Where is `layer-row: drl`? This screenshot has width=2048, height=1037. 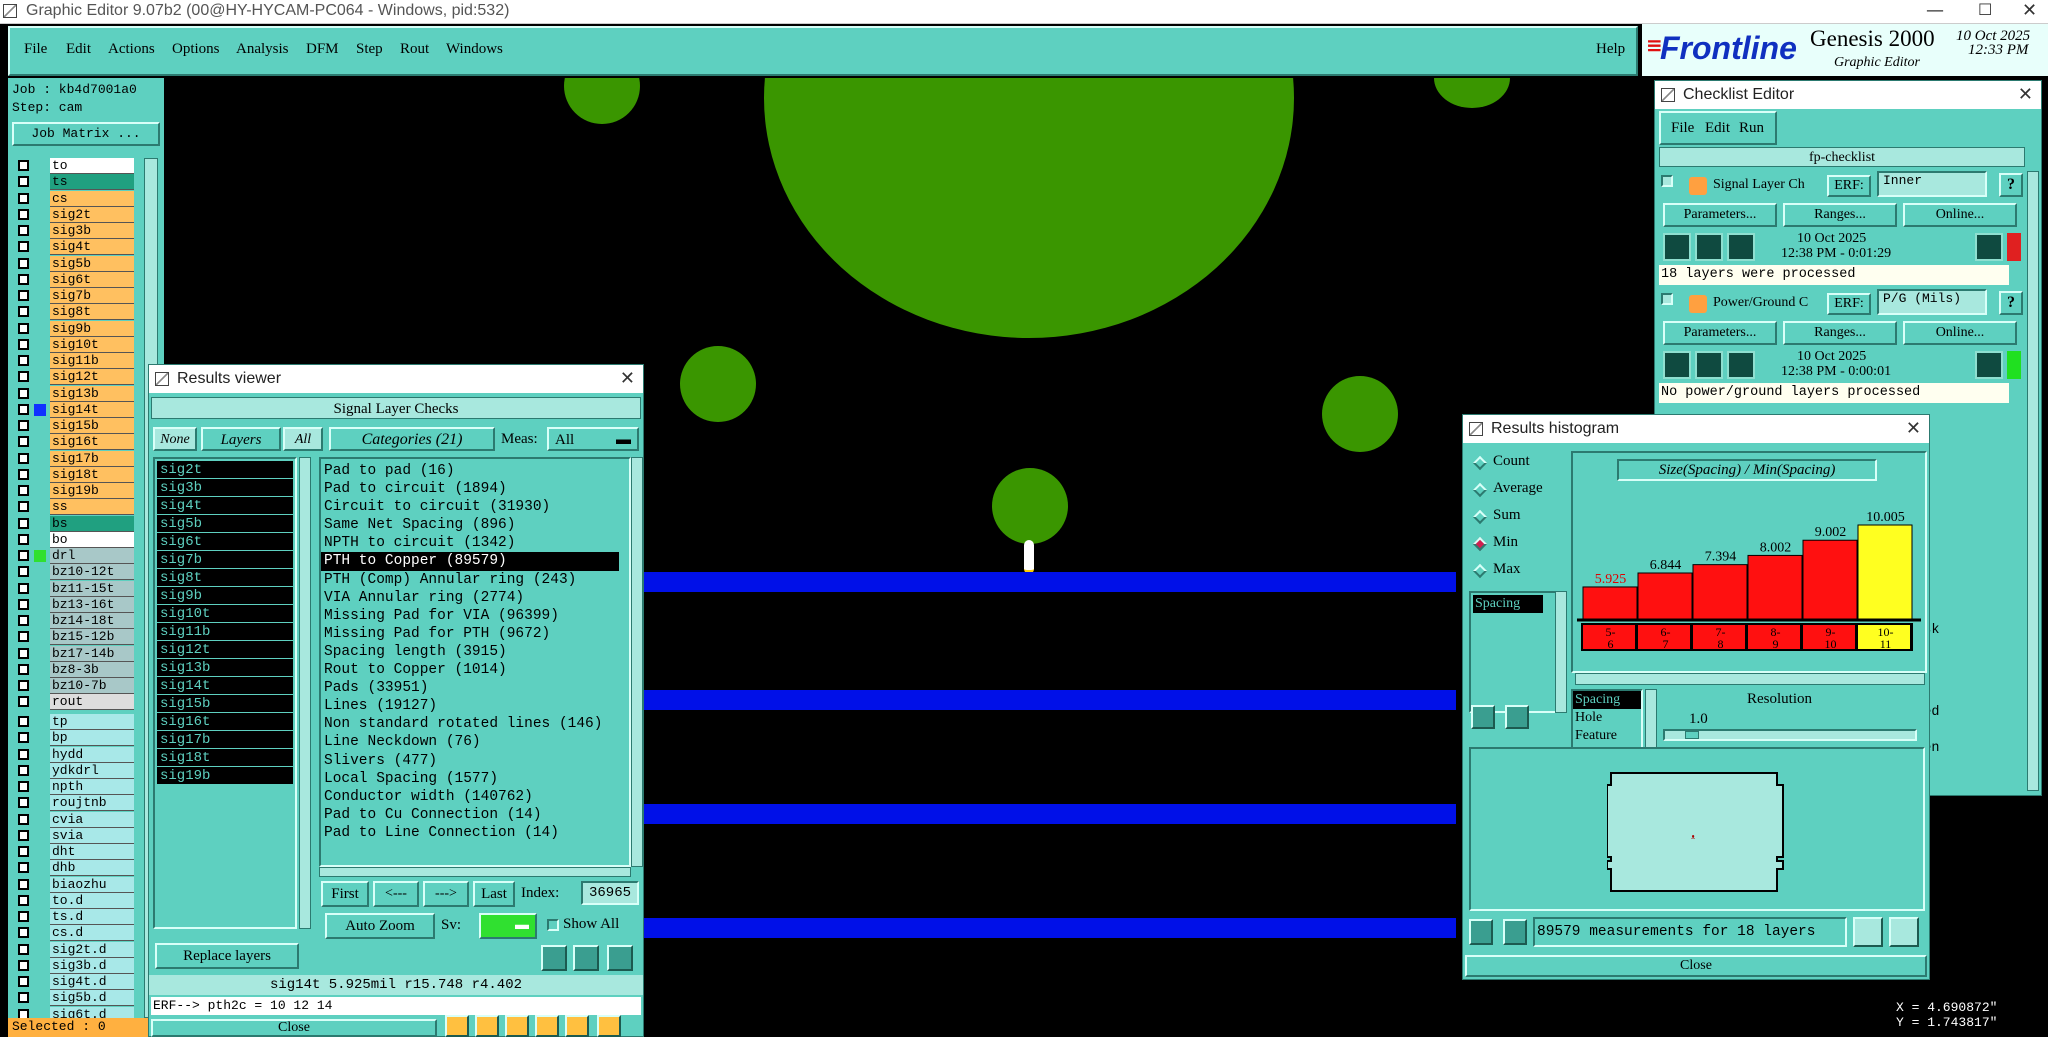
layer-row: drl is located at coordinates (74, 556).